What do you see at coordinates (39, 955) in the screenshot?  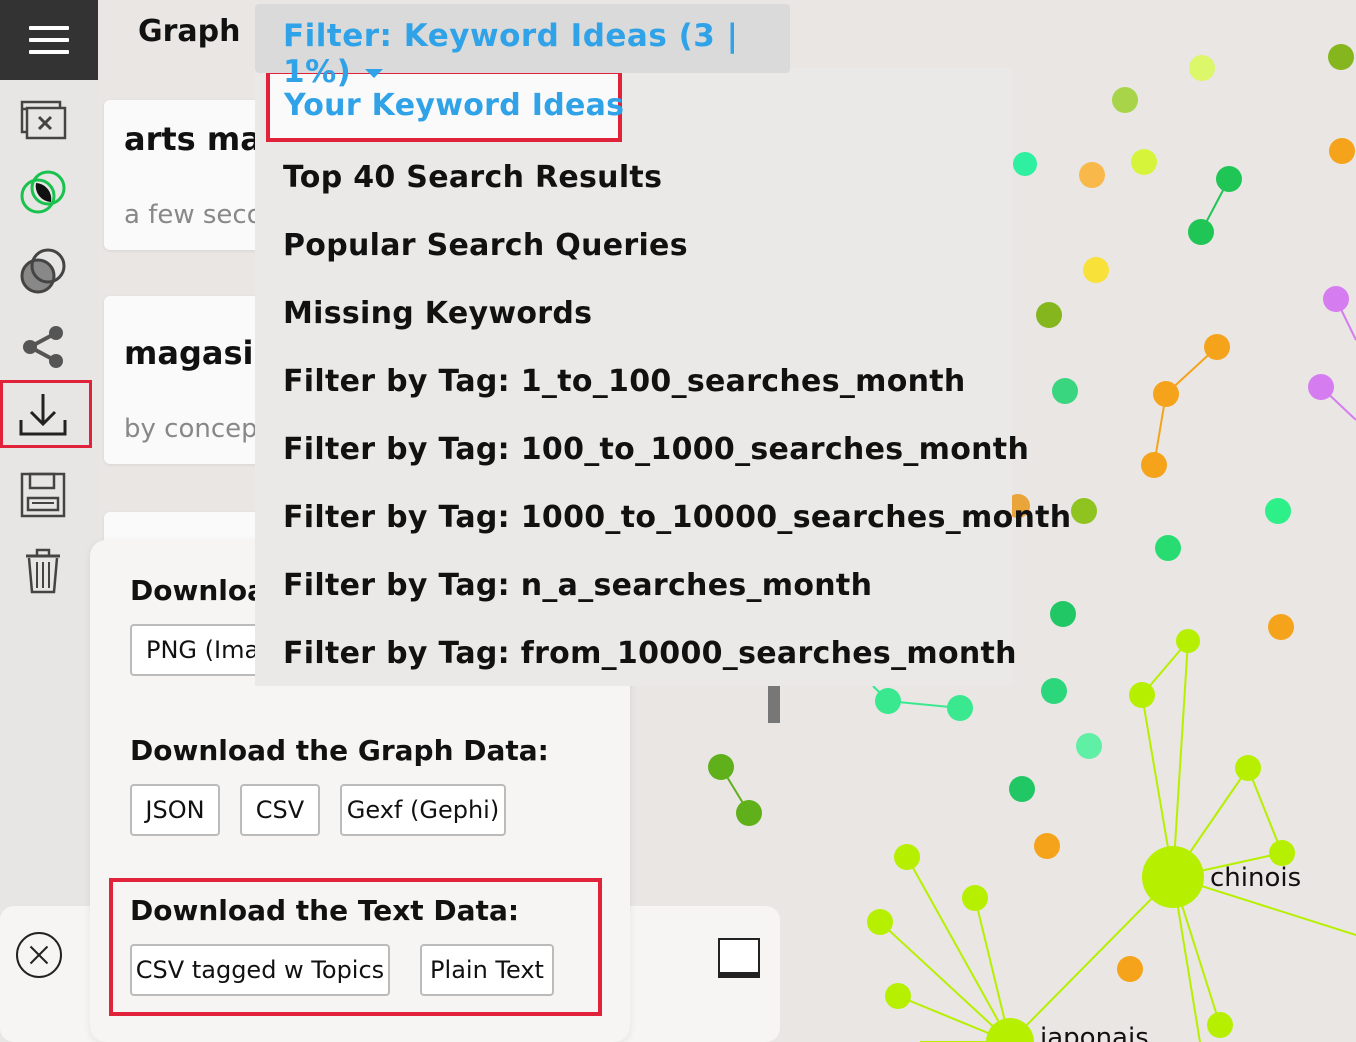 I see `close-icon` at bounding box center [39, 955].